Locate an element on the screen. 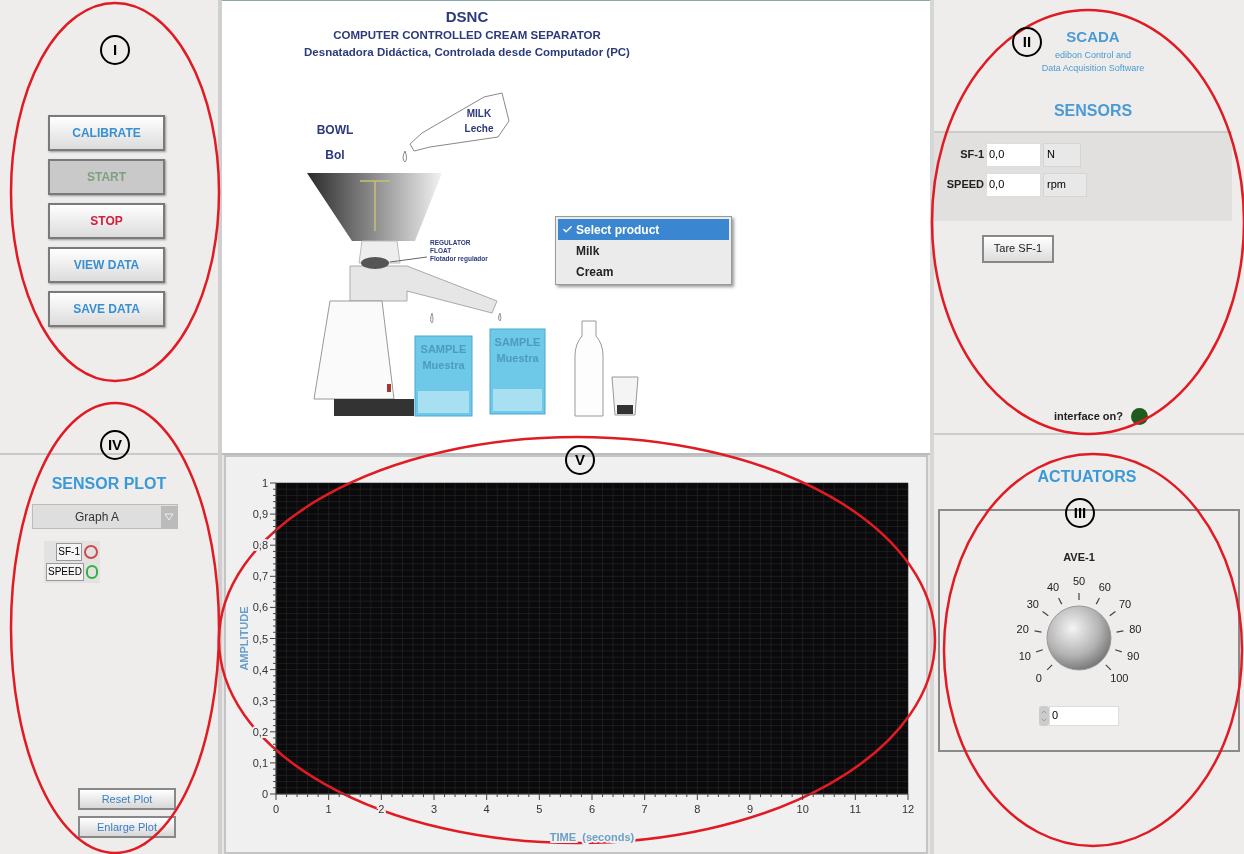 This screenshot has height=854, width=1244. diagram-title: Desnatadora Didáctica, Controlada desde Computador (PC) is located at coordinates (467, 52).